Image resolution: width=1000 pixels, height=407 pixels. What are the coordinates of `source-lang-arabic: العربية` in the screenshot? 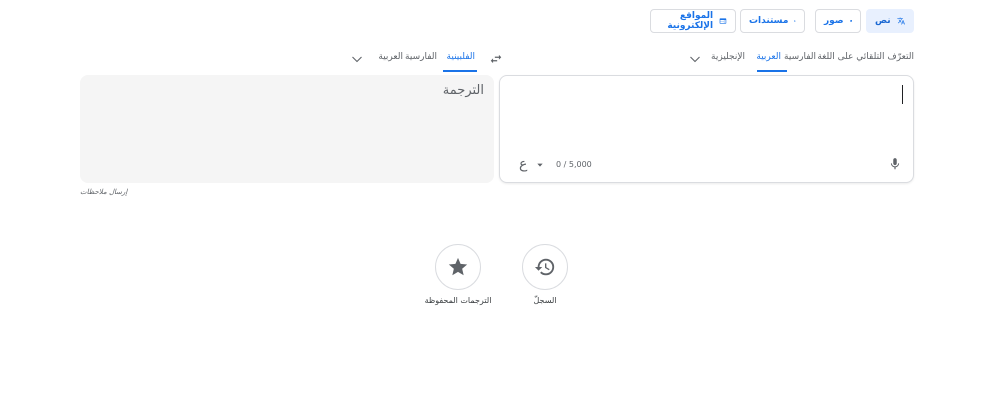 It's located at (768, 57).